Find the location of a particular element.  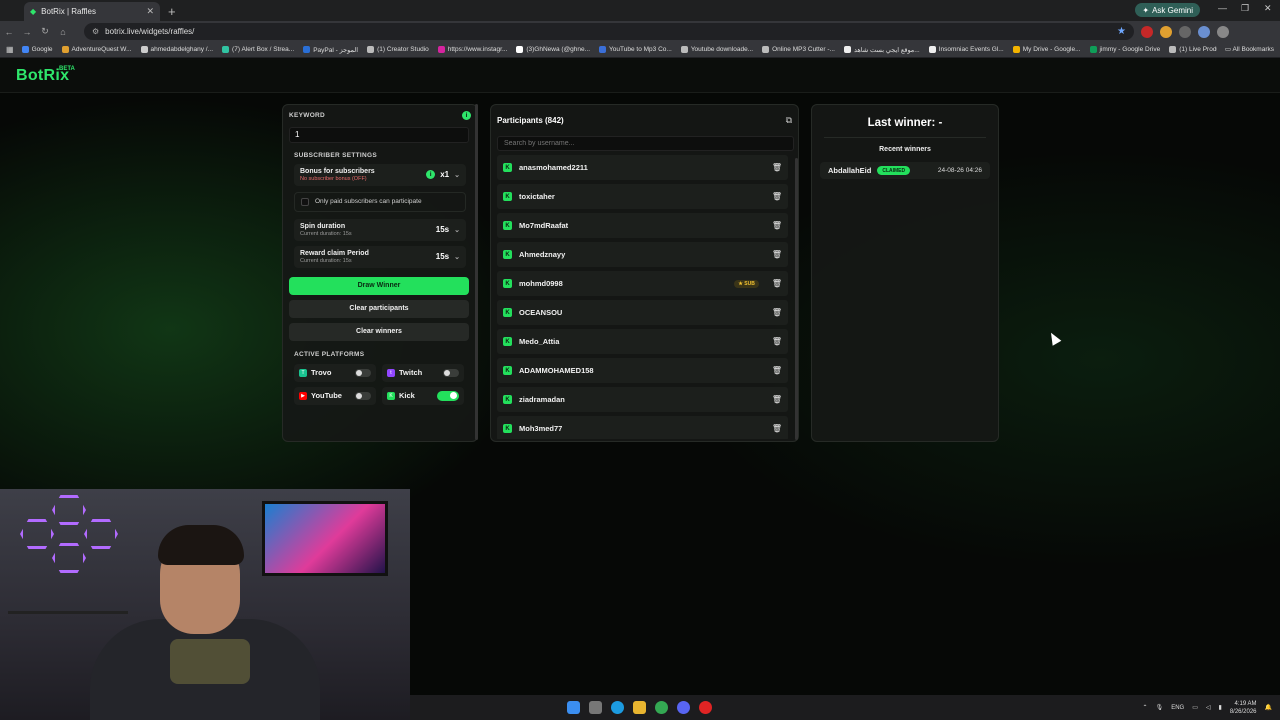

participant-row: Kziadramadan 🗑 is located at coordinates (642, 399).